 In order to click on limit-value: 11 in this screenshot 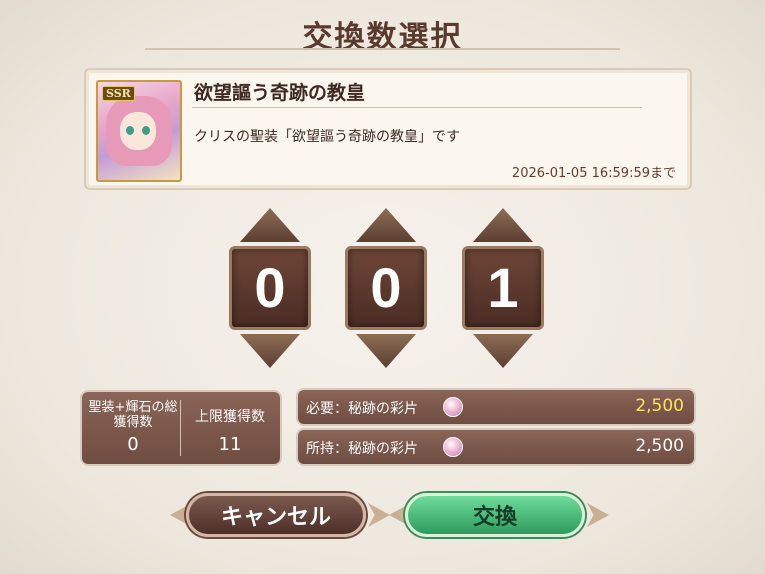, I will do `click(230, 444)`.